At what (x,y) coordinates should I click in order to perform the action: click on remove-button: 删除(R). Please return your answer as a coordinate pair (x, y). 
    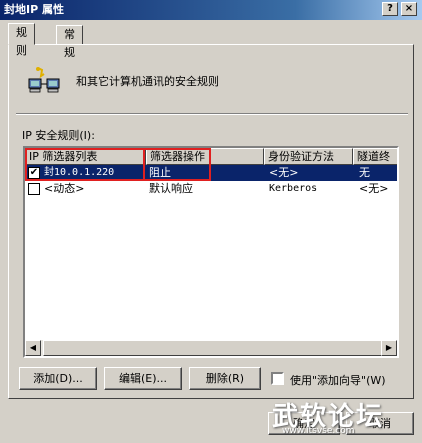
    Looking at the image, I should click on (225, 378).